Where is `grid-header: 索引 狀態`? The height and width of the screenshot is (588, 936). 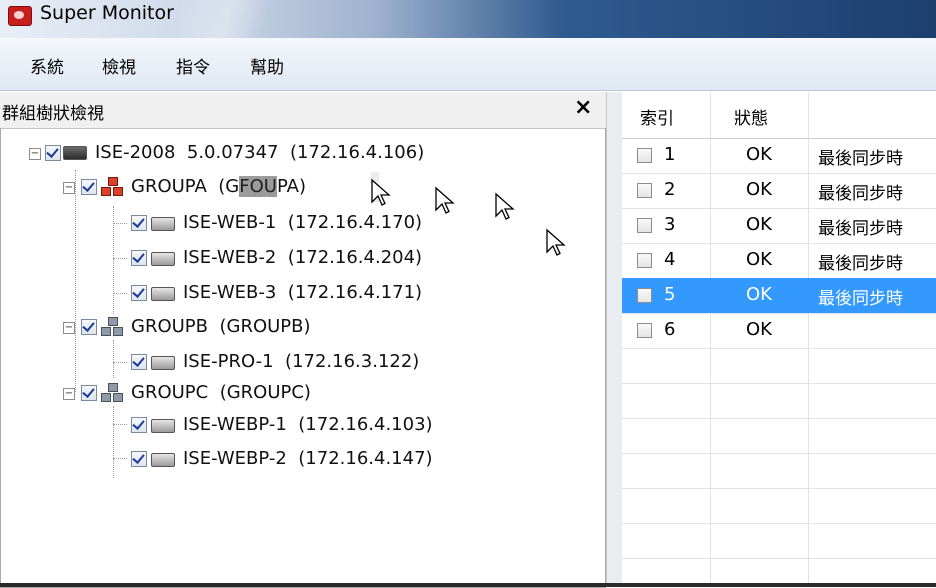
grid-header: 索引 狀態 is located at coordinates (779, 115).